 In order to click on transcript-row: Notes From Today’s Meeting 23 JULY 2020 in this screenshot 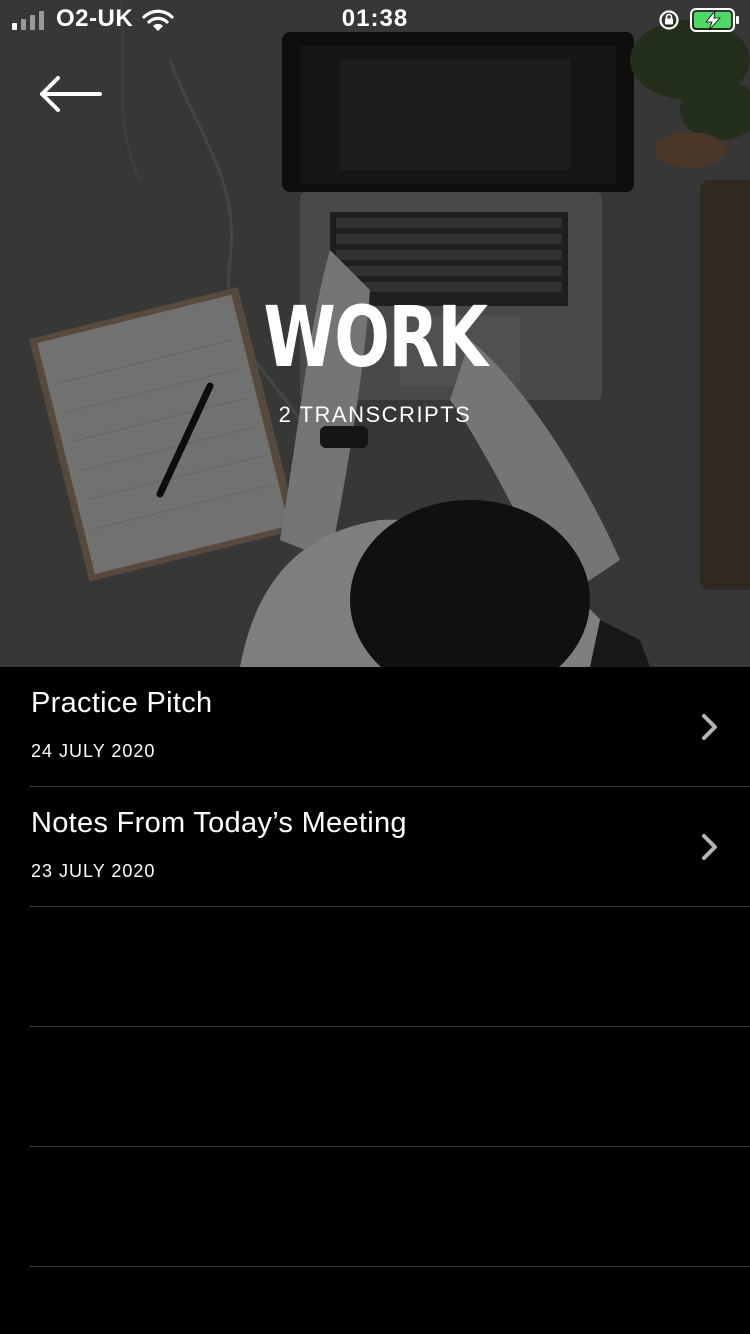, I will do `click(390, 847)`.